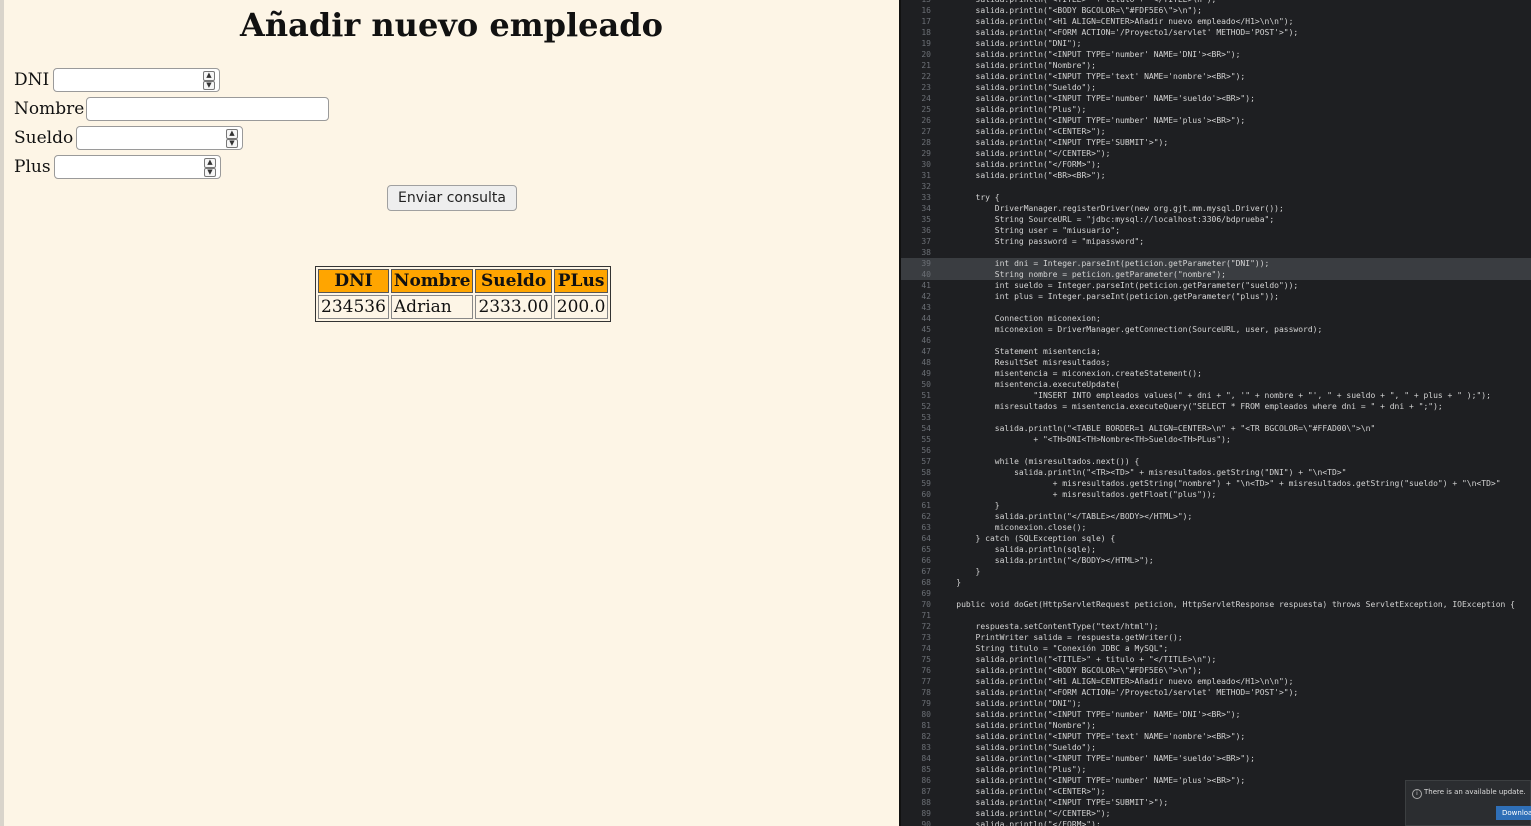 This screenshot has width=1531, height=826. Describe the element at coordinates (1216, 186) in the screenshot. I see `code-line: 32` at that location.